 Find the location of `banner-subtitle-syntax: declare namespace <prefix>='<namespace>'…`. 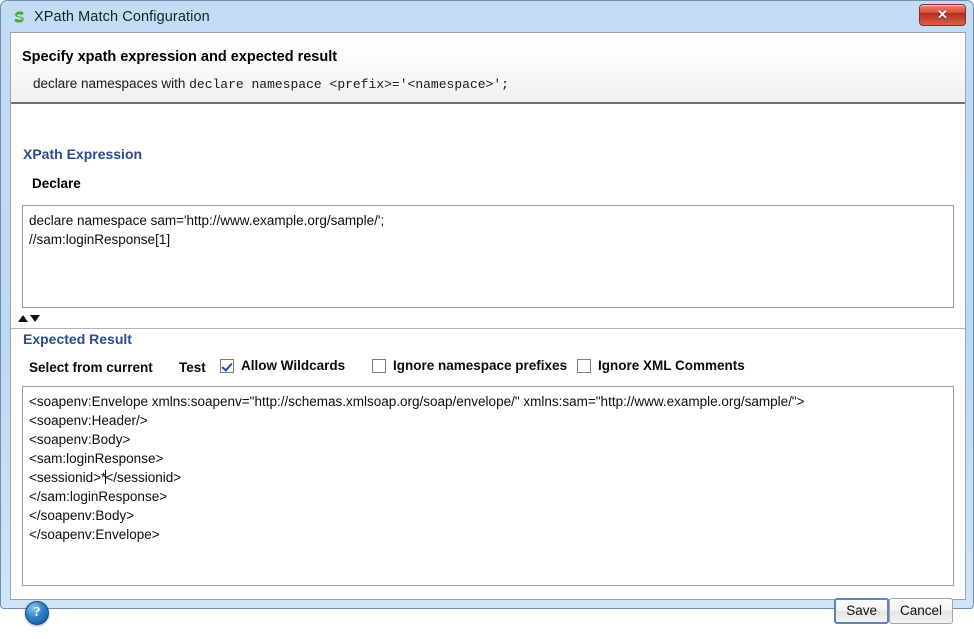

banner-subtitle-syntax: declare namespace <prefix>='<namespace>'… is located at coordinates (349, 84).